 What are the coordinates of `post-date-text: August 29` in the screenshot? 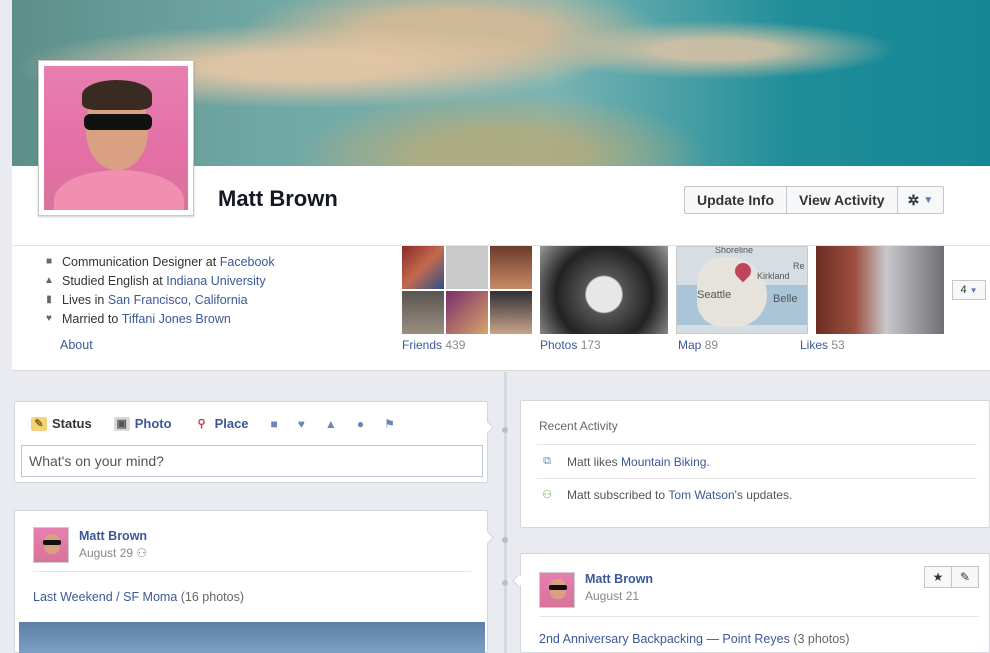 It's located at (106, 553).